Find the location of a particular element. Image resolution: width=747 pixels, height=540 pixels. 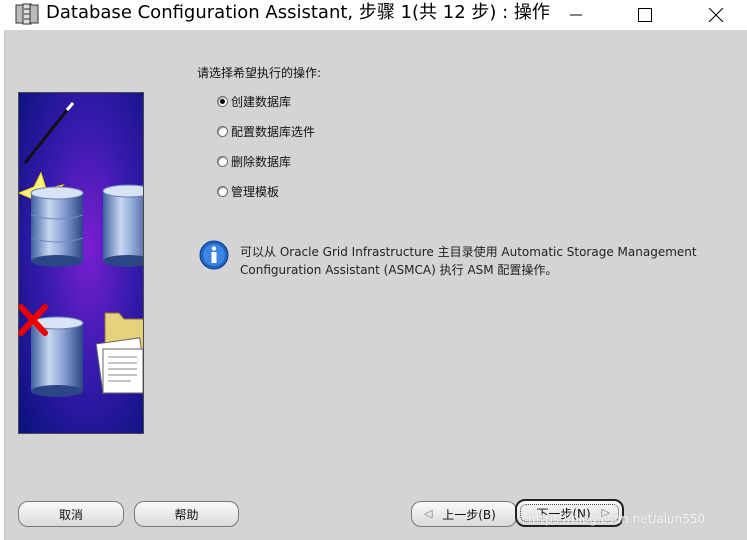

option-label: 删除数据库 is located at coordinates (261, 161).